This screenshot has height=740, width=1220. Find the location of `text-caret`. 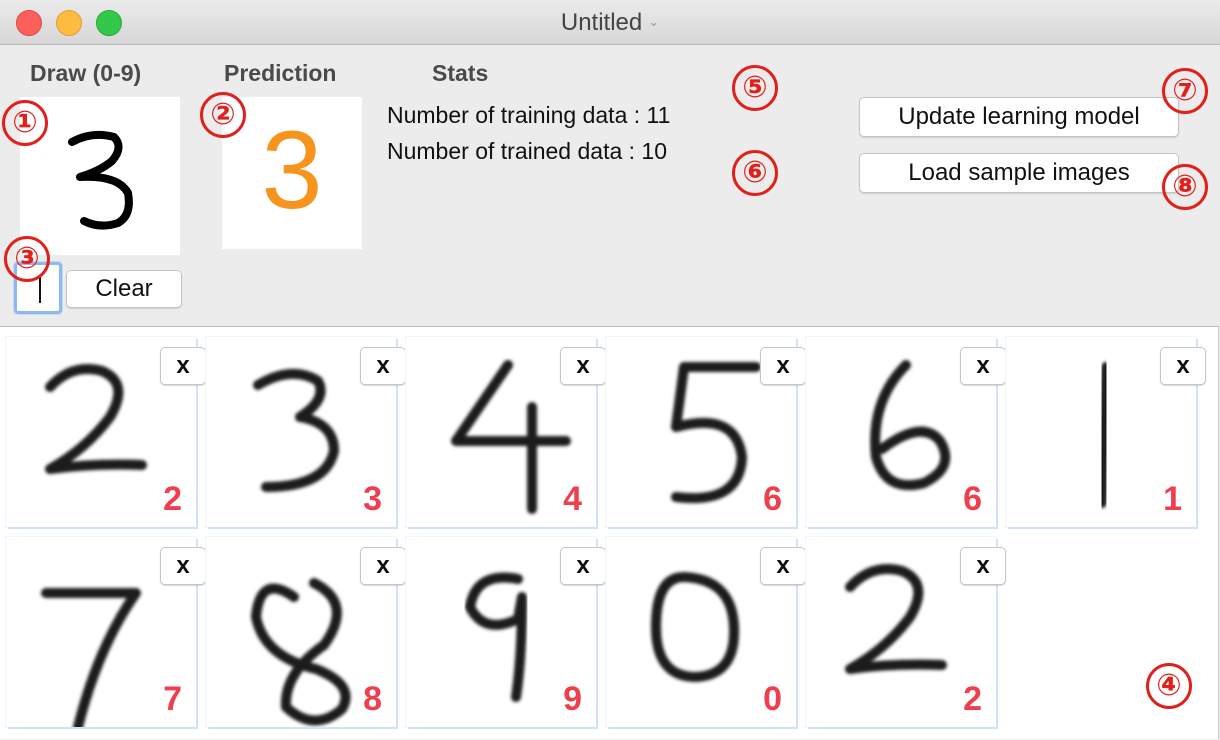

text-caret is located at coordinates (40, 289).